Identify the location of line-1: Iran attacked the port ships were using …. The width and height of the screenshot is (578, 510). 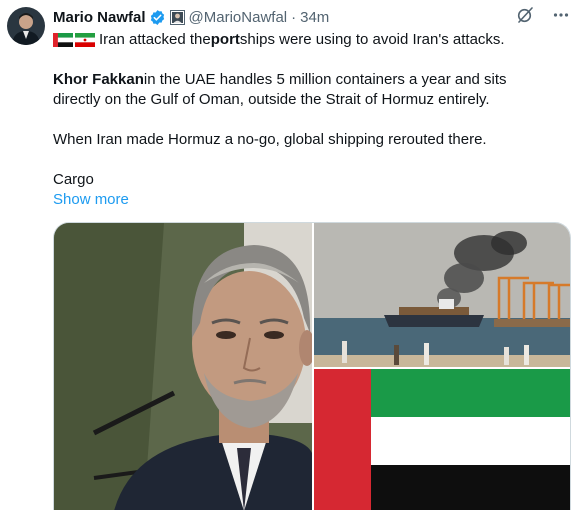
(309, 40).